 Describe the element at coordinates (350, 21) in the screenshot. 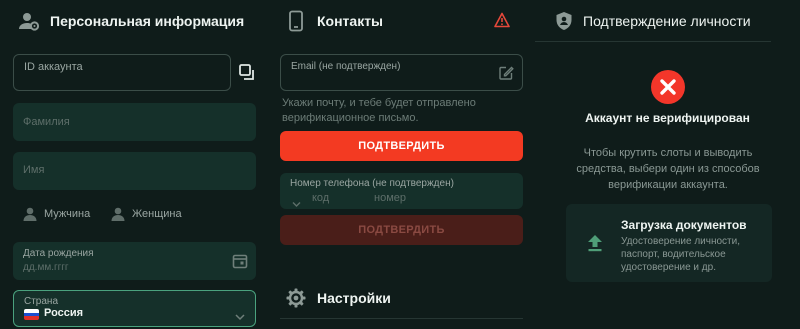

I see `contacts-title: Контакты` at that location.